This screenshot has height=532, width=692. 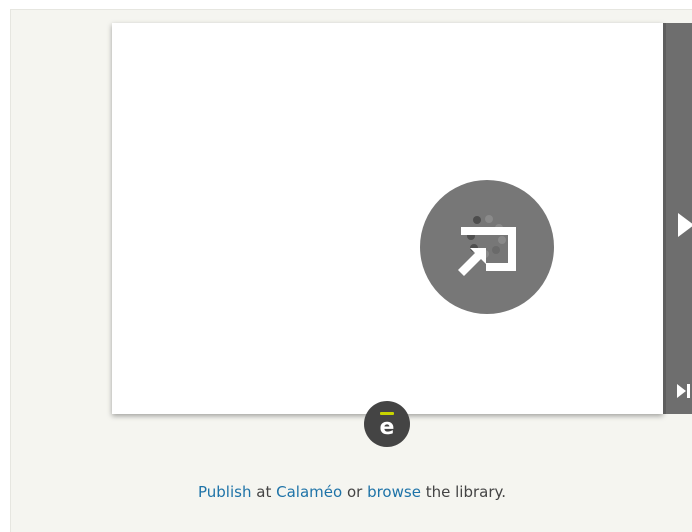 What do you see at coordinates (264, 492) in the screenshot?
I see `footer-text-at: at` at bounding box center [264, 492].